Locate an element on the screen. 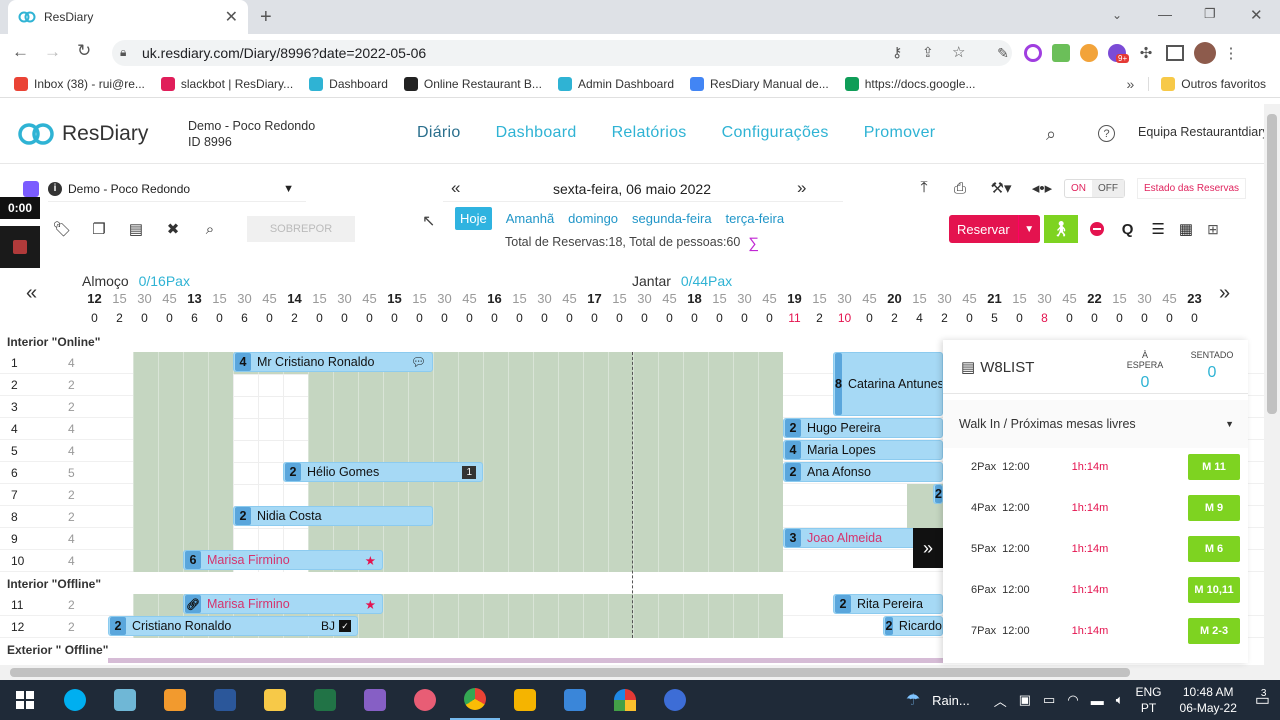  quick-date-amanha: Amanhã is located at coordinates (530, 218).